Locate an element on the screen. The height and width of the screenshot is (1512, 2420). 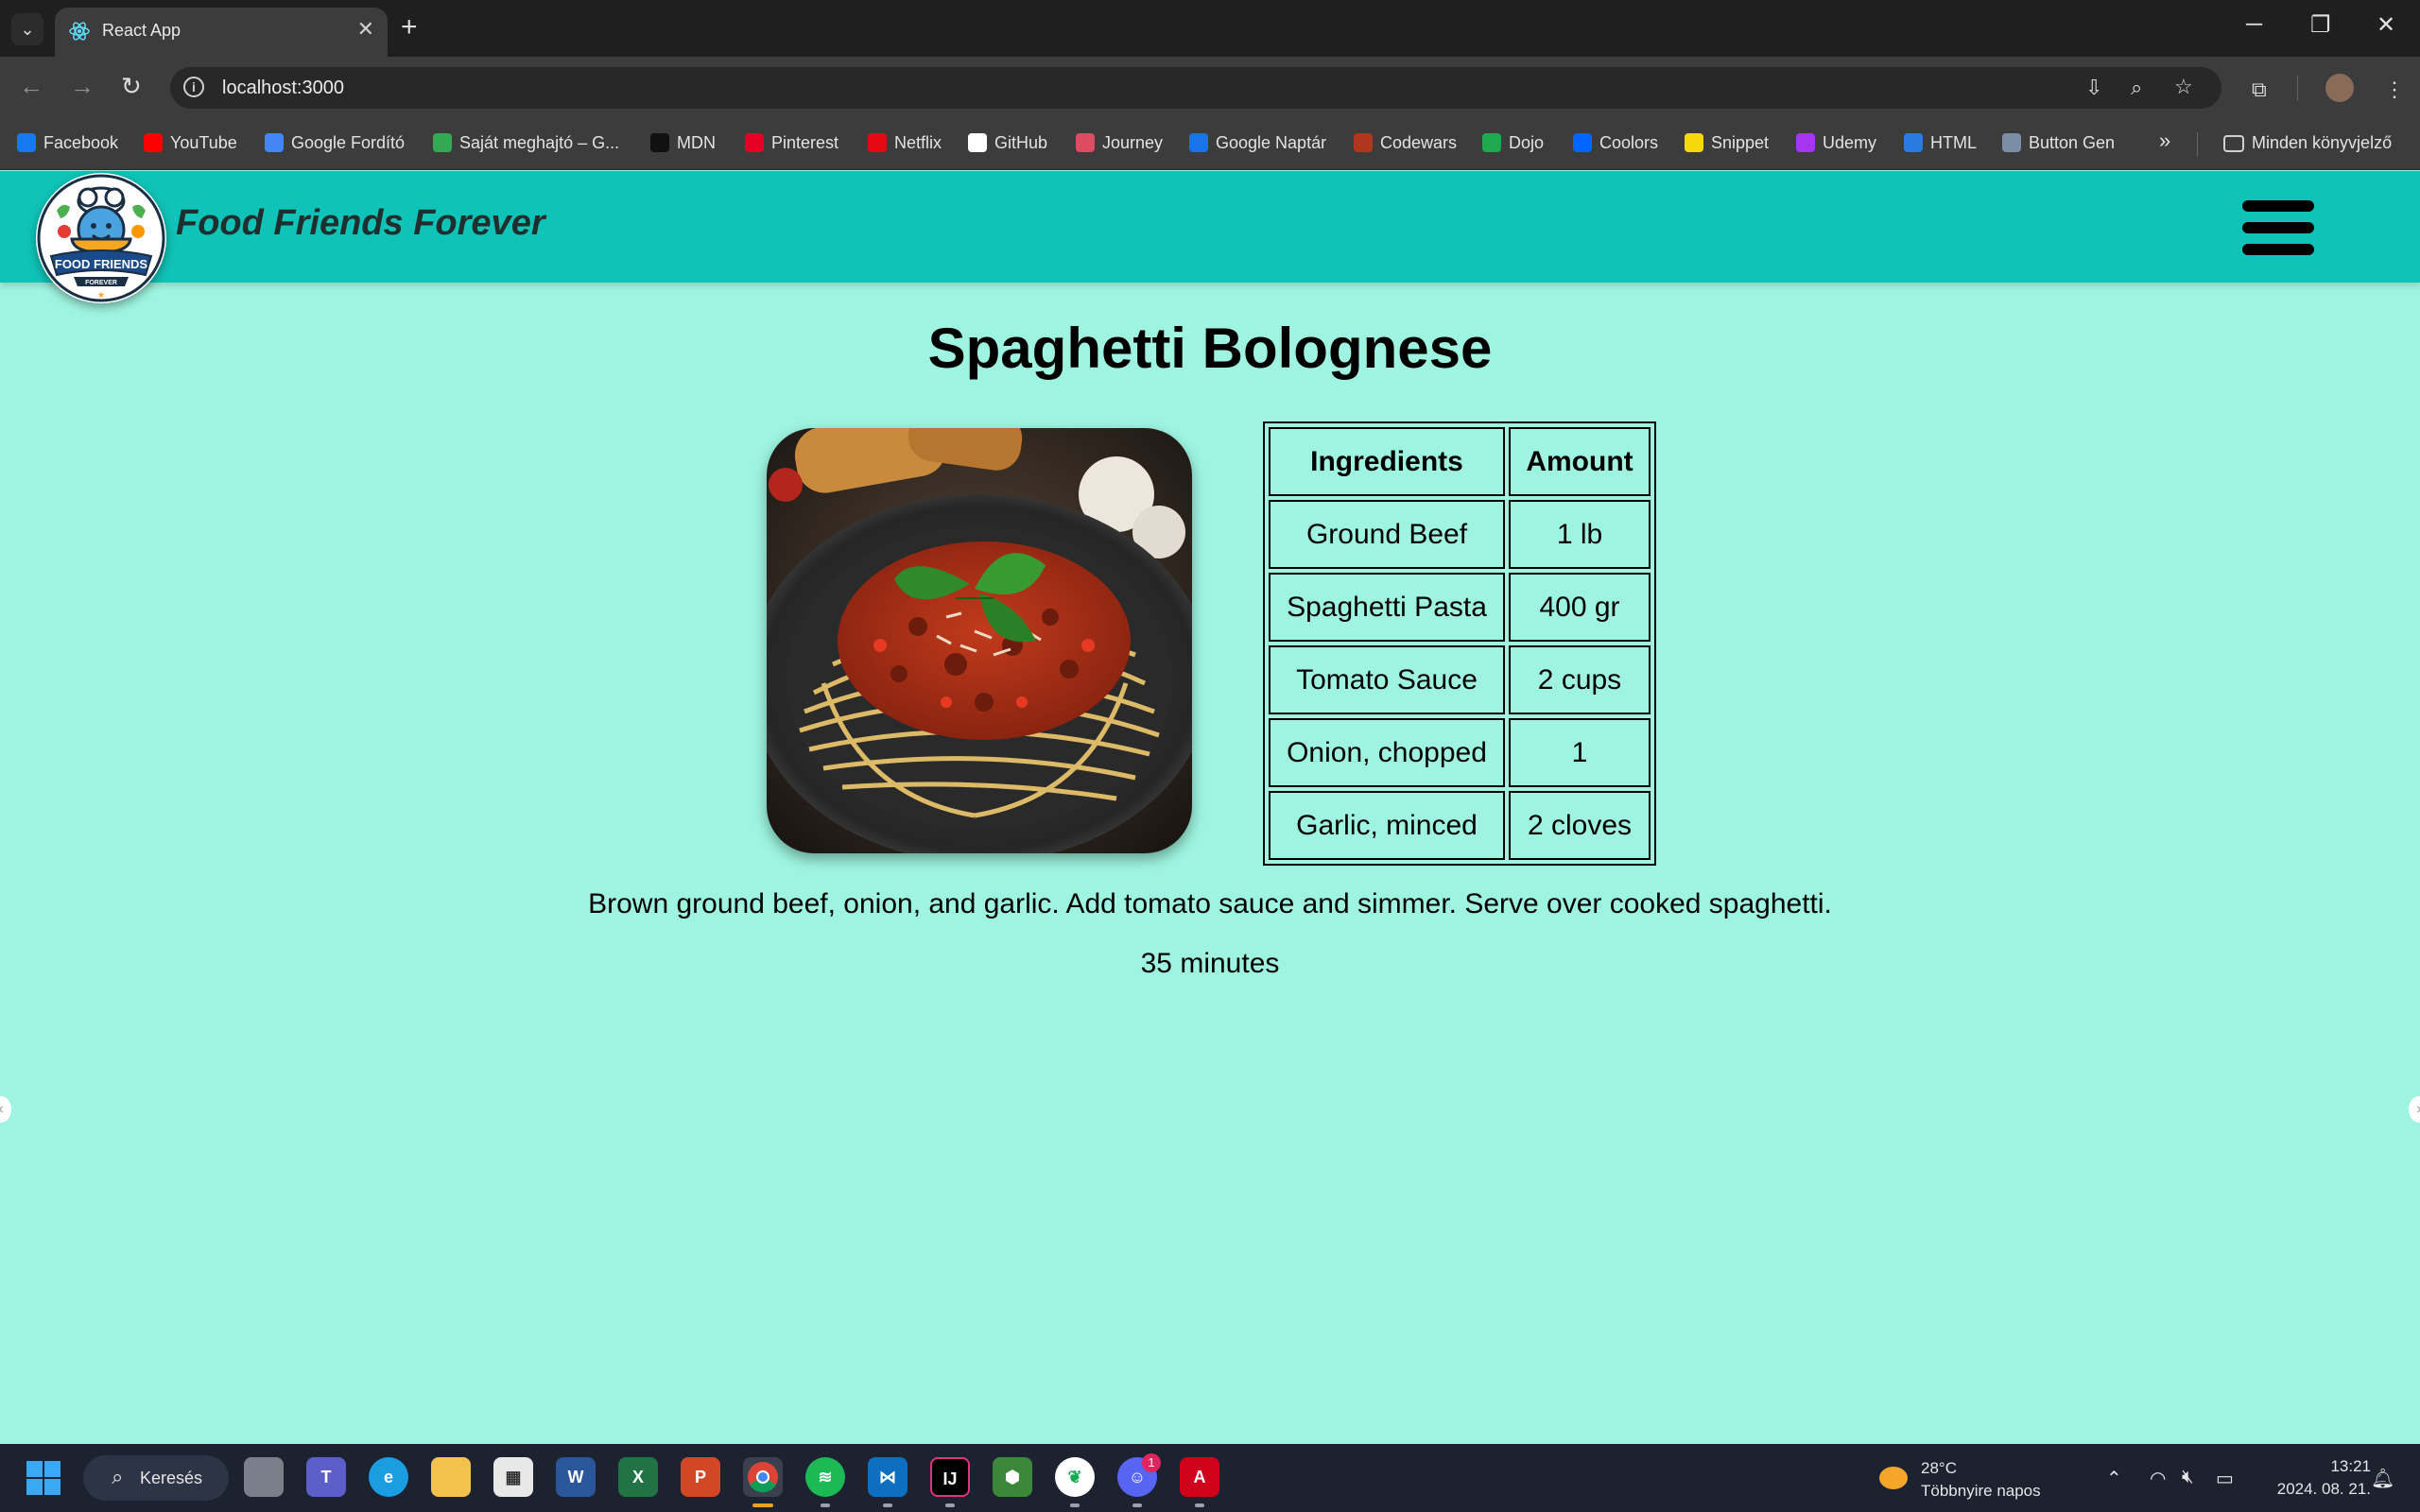
powerpoint-icon: P is located at coordinates (700, 1477).